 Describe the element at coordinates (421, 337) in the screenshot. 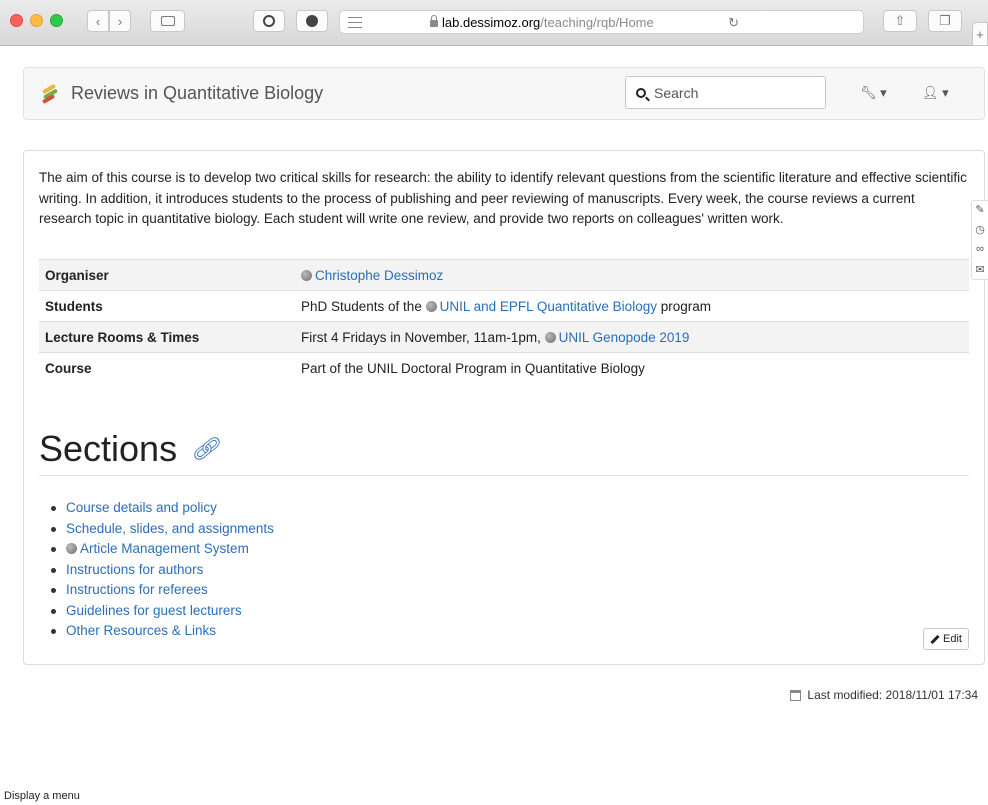

I see `rooms-text: First 4 Fridays in November, 11am-1pm,` at that location.